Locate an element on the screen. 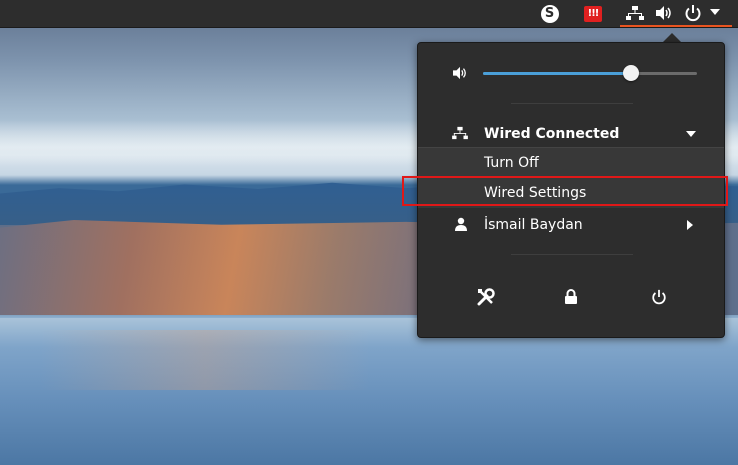  annotation-highlight-box is located at coordinates (565, 191).